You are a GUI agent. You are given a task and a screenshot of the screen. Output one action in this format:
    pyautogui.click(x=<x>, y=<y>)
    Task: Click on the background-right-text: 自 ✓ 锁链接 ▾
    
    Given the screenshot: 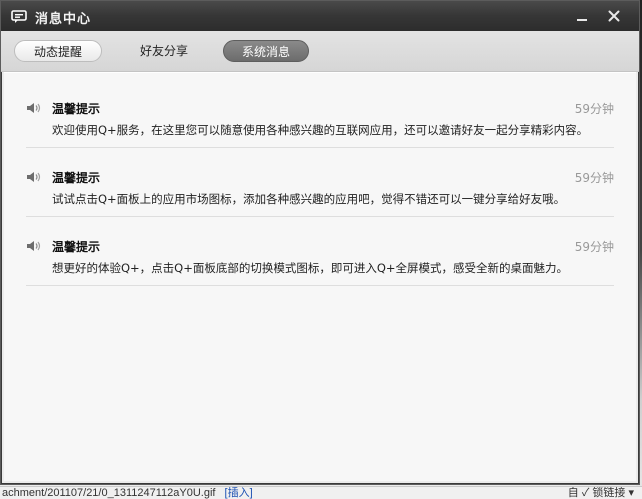 What is the action you would take?
    pyautogui.click(x=600, y=493)
    